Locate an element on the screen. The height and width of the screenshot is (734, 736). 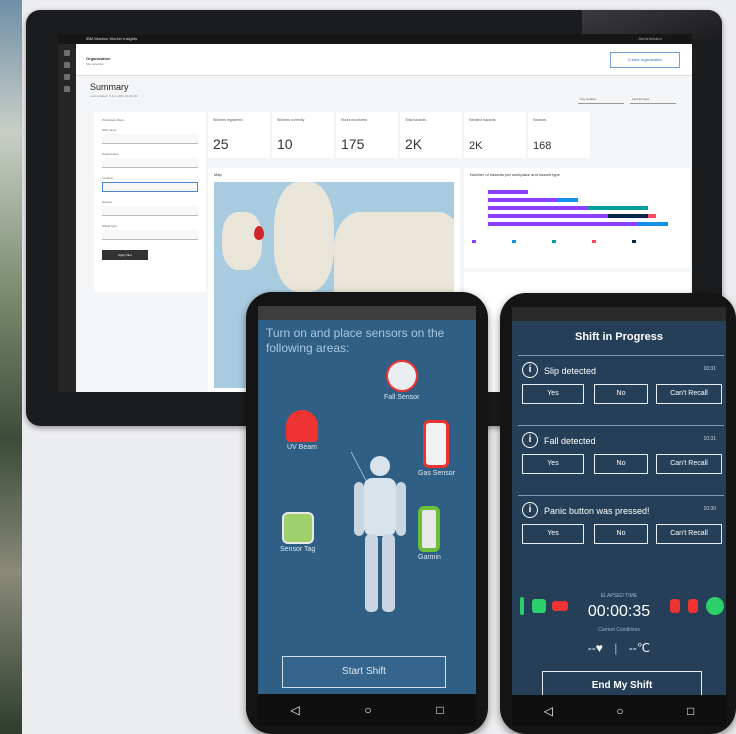
sensor-uv-beam: UV Beam is located at coordinates (302, 430).